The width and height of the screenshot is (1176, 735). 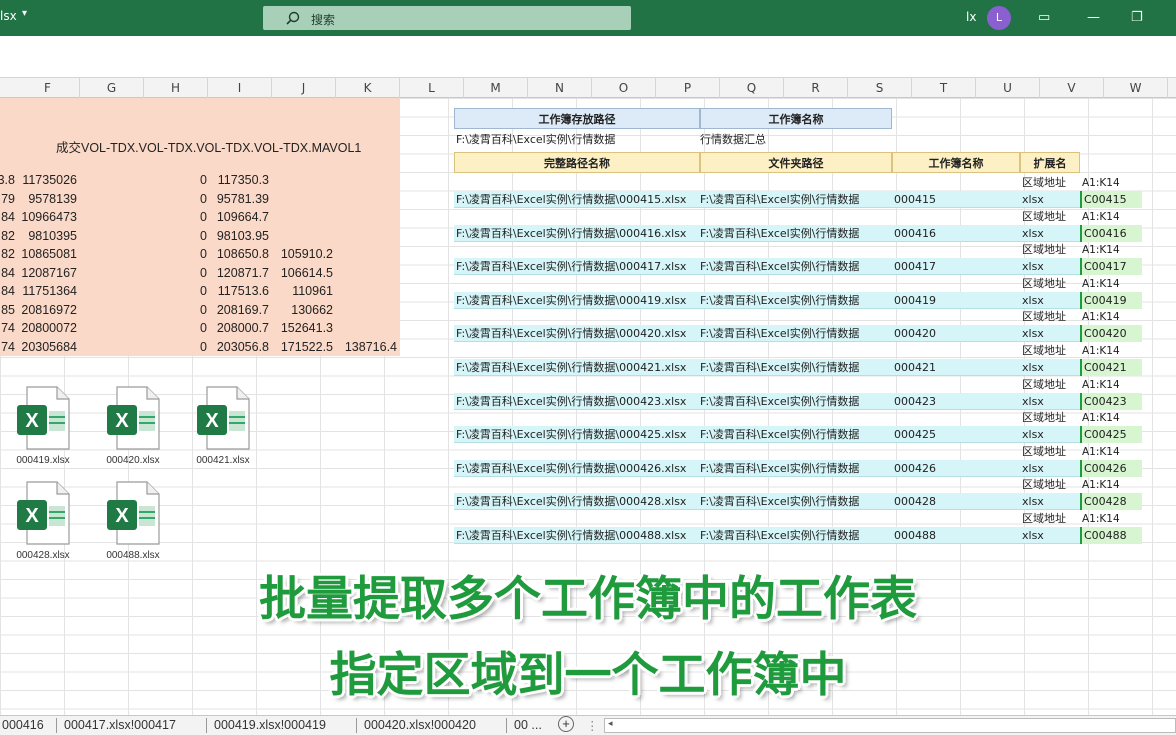 What do you see at coordinates (1093, 17) in the screenshot?
I see `minimize-icon: —` at bounding box center [1093, 17].